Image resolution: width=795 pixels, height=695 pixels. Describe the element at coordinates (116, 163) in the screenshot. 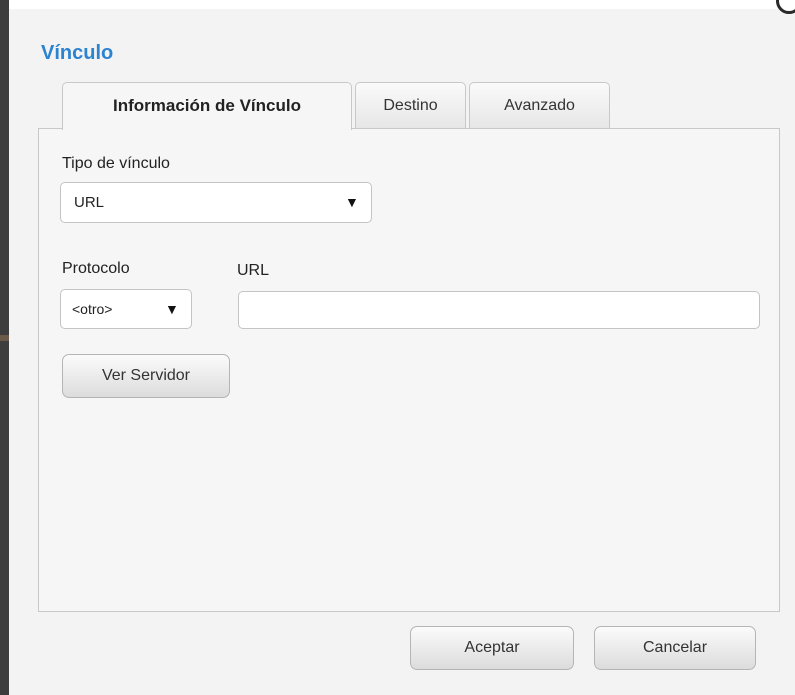

I see `link-type-label: Tipo de vínculo` at that location.